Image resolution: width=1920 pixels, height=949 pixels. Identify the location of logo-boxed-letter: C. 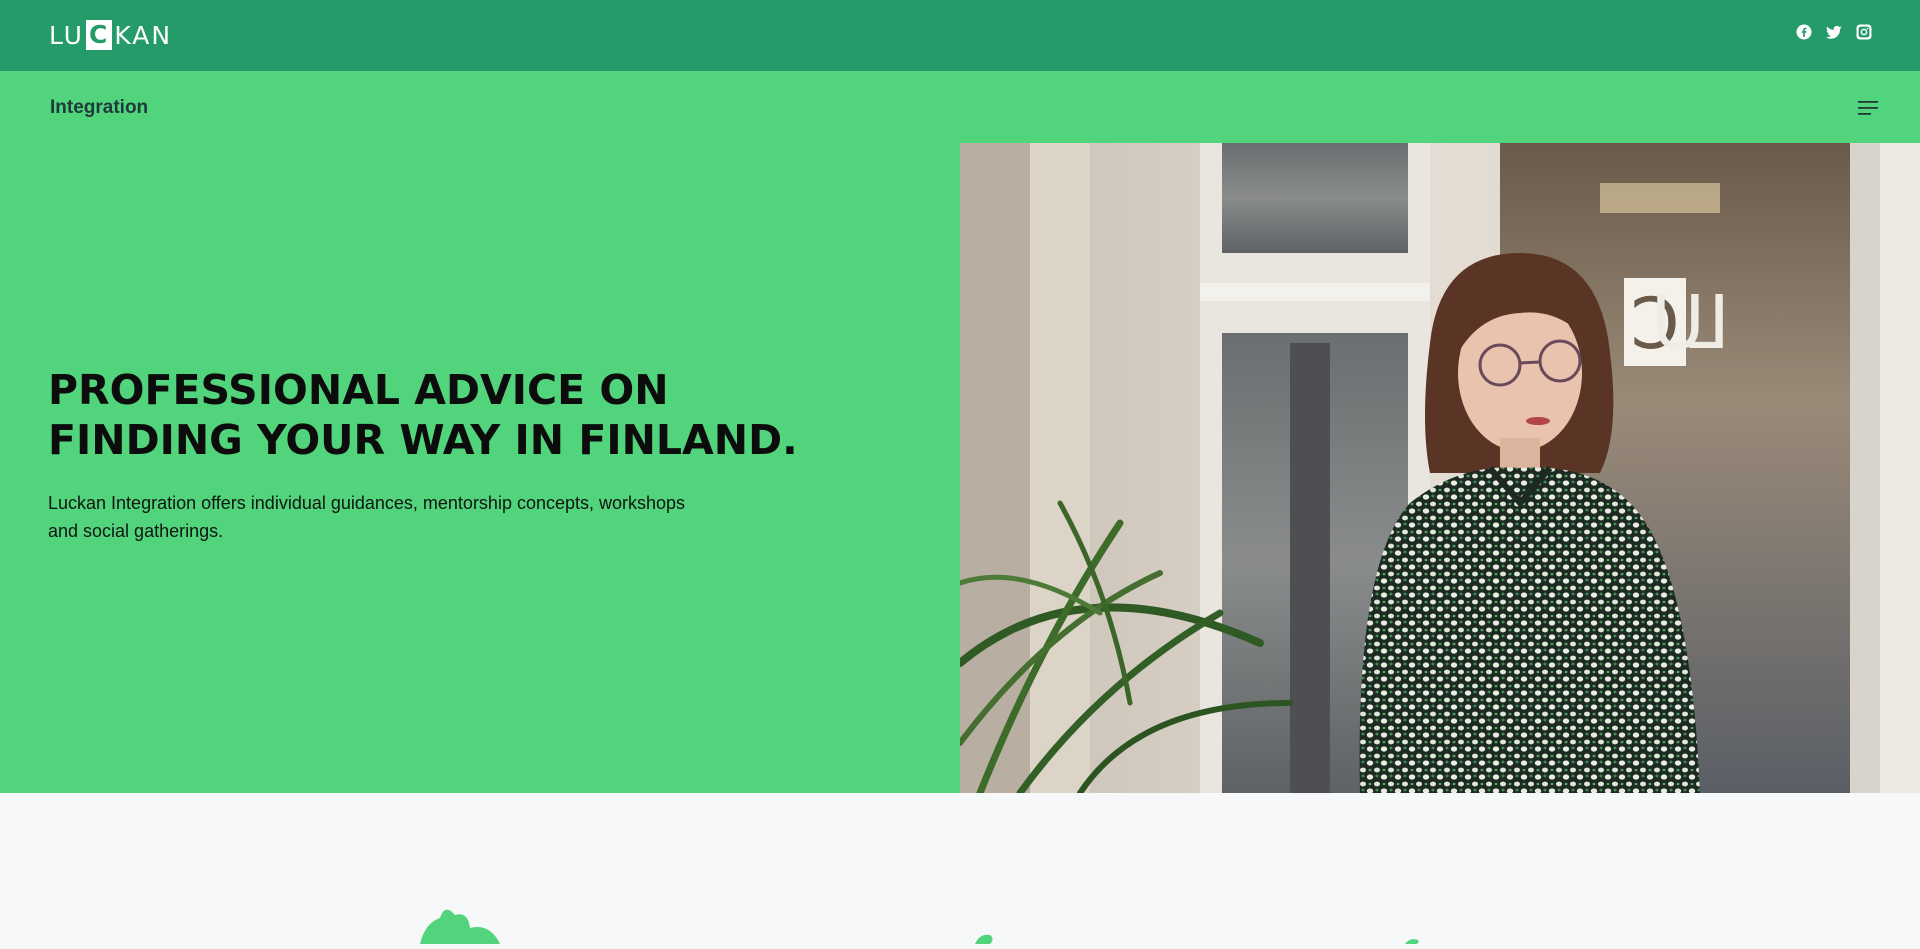
(99, 35).